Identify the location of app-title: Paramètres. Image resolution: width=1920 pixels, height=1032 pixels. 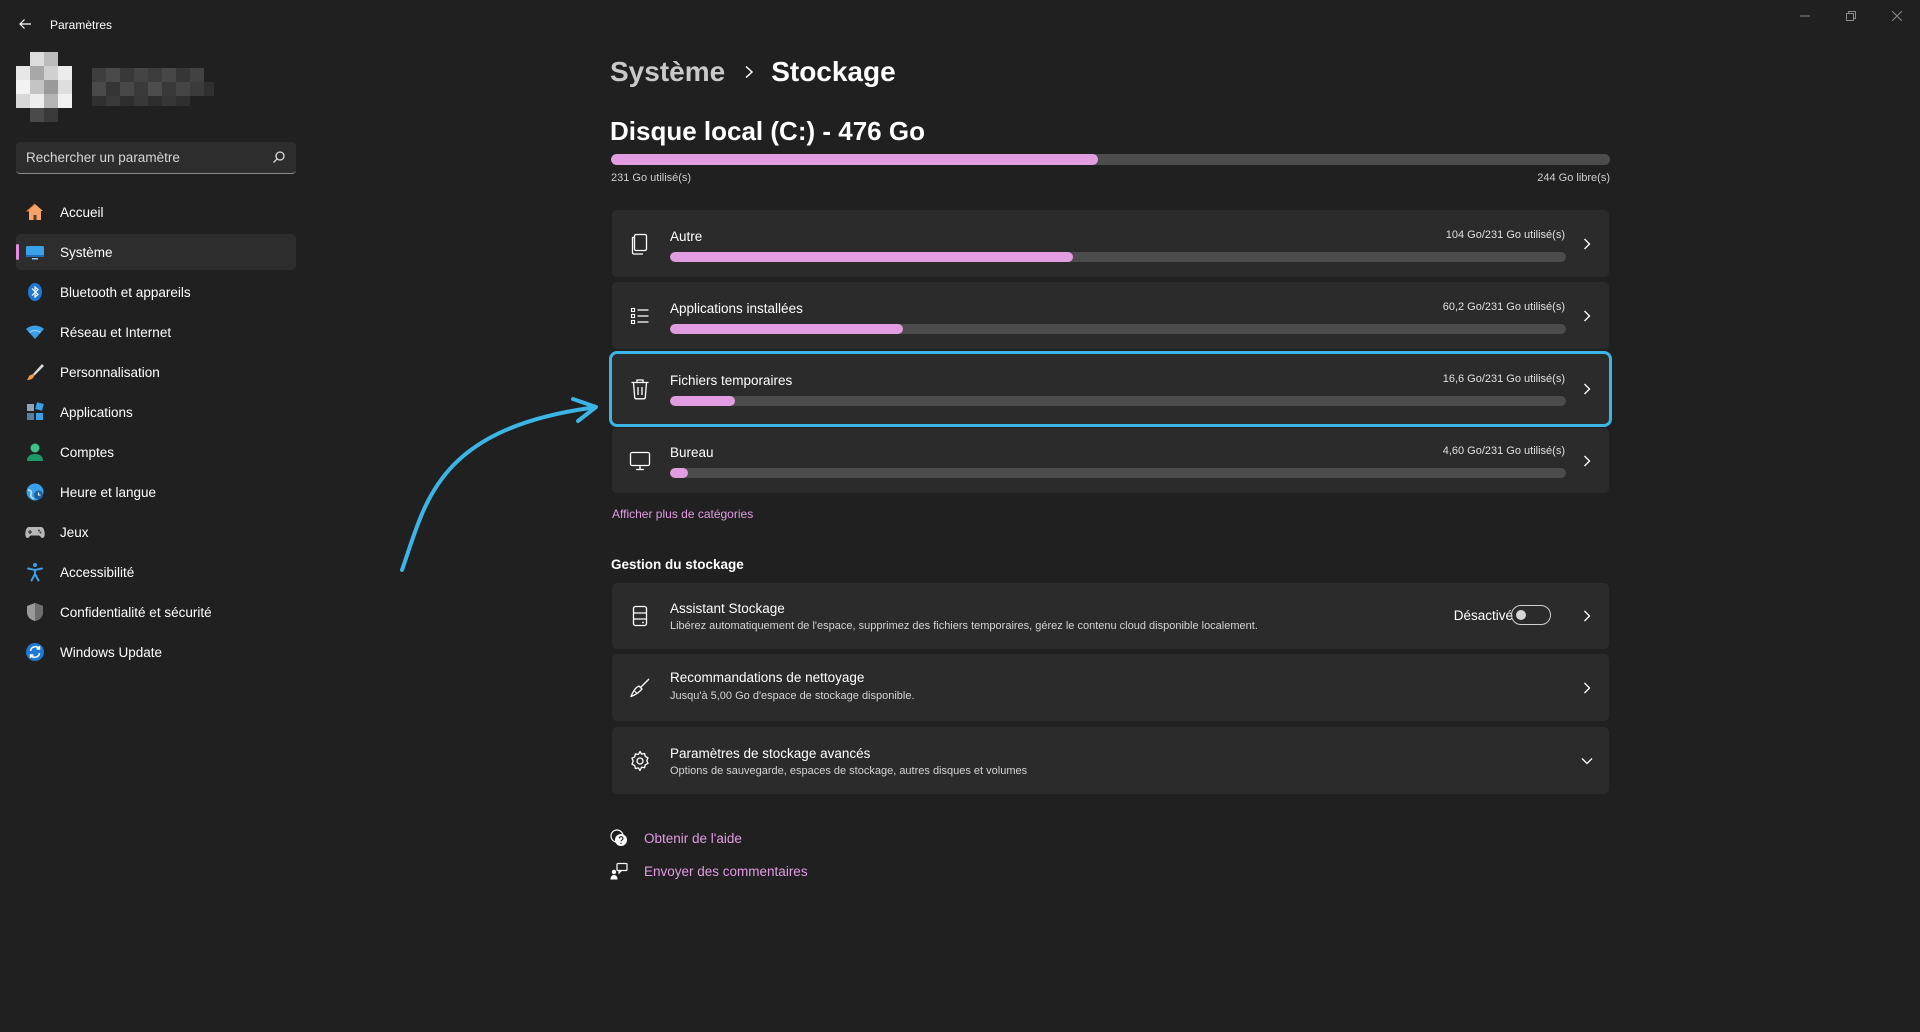
(81, 25).